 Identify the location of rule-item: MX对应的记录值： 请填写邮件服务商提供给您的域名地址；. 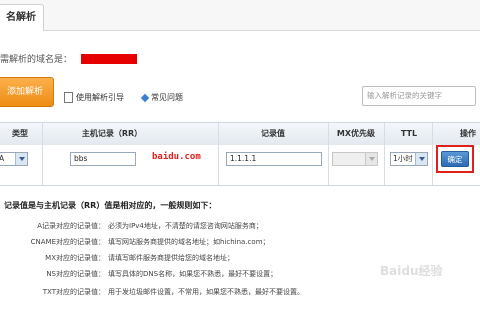
(200, 258).